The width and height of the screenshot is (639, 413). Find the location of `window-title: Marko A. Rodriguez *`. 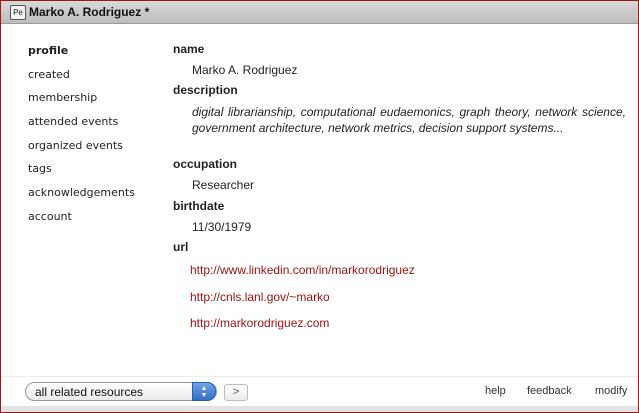

window-title: Marko A. Rodriguez * is located at coordinates (89, 12).